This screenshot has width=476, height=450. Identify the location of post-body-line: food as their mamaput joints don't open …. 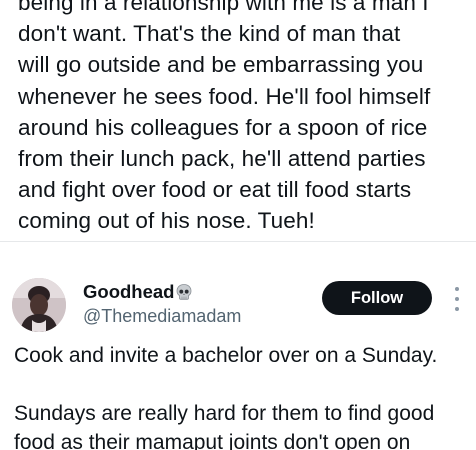
(212, 440).